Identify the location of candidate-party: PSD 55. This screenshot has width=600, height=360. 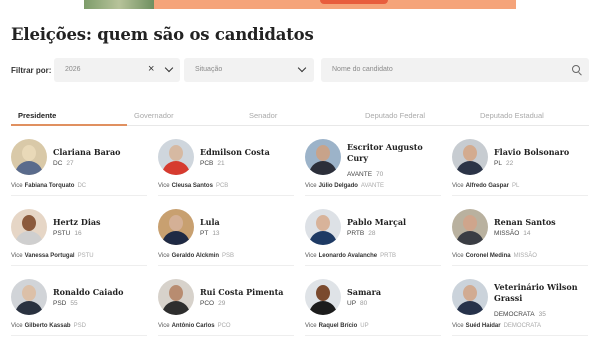
(65, 303).